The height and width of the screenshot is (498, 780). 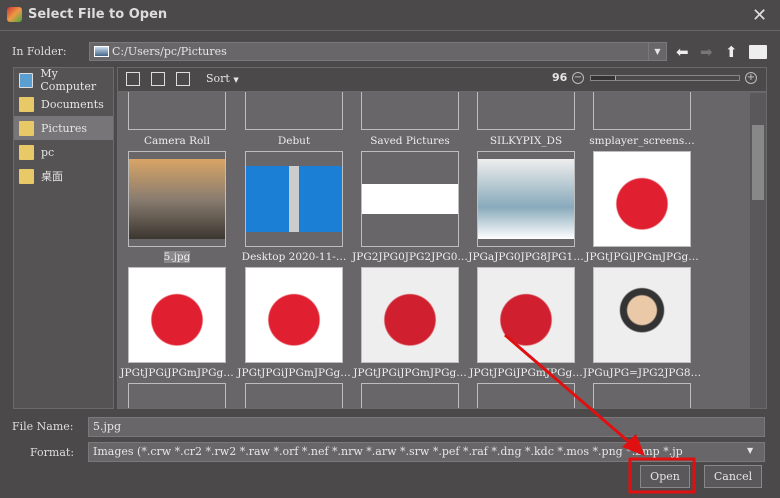 I want to click on annotation-highlight-box, so click(x=662, y=475).